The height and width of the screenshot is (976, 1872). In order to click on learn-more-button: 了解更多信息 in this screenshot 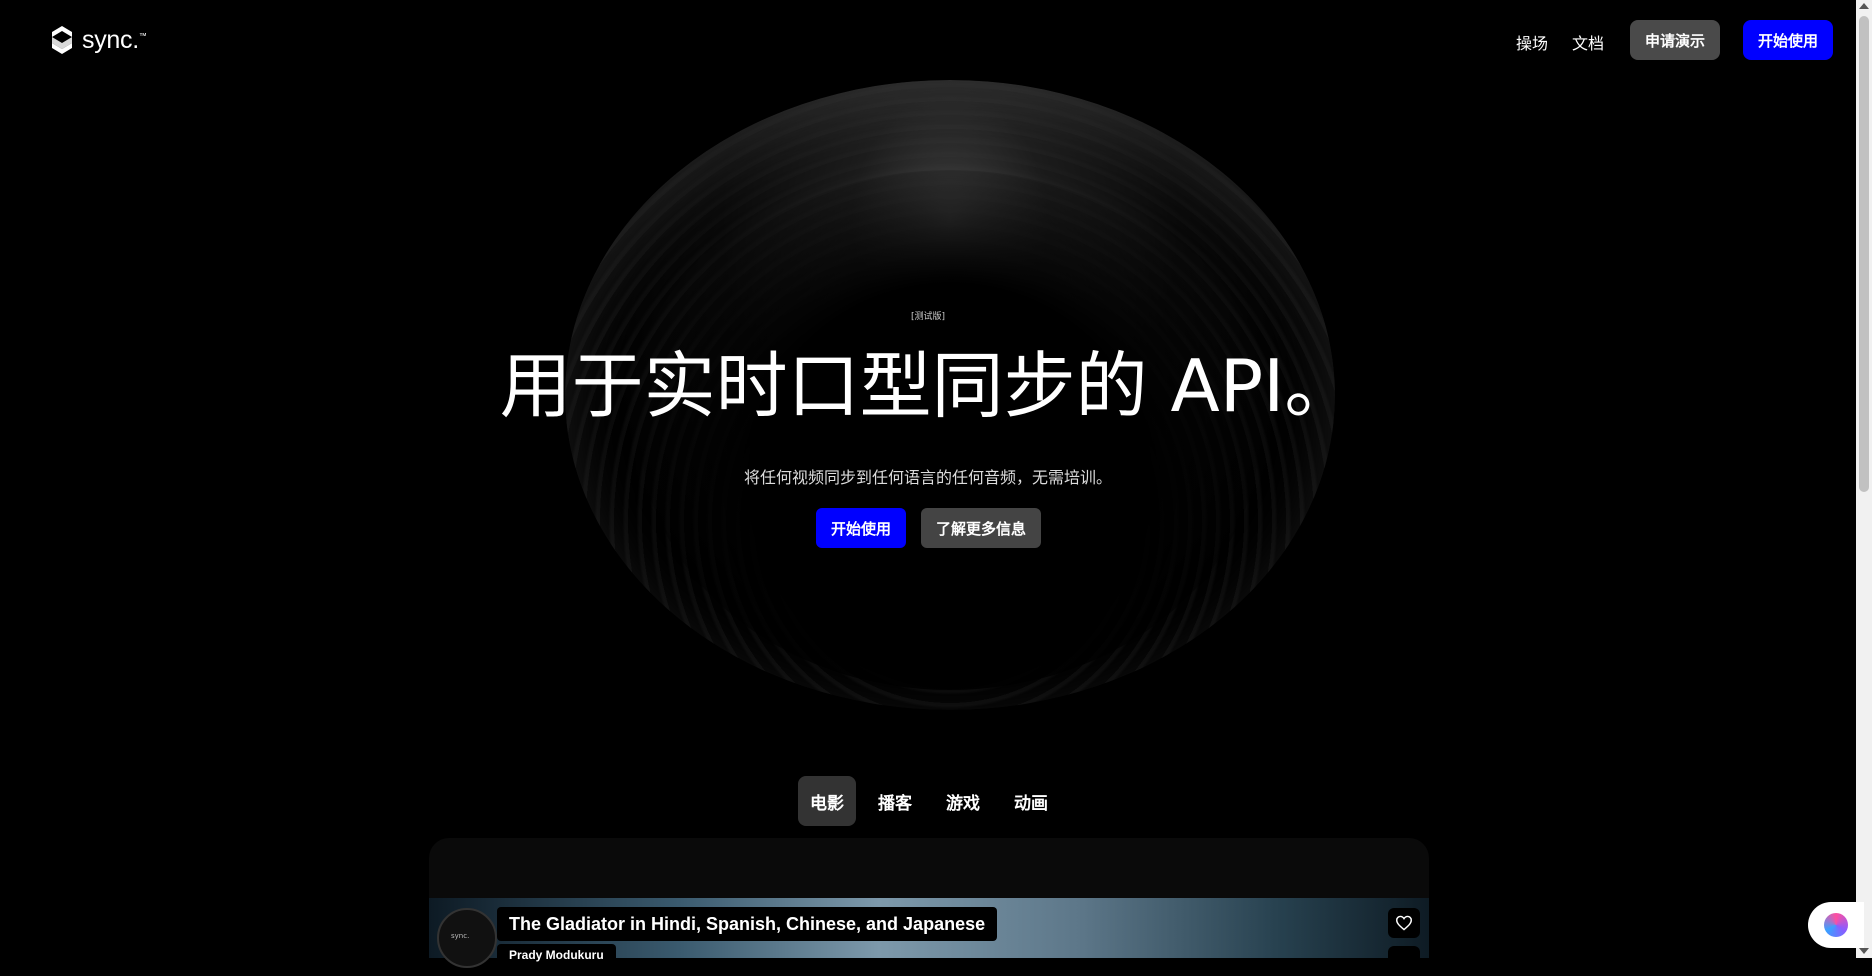, I will do `click(981, 528)`.